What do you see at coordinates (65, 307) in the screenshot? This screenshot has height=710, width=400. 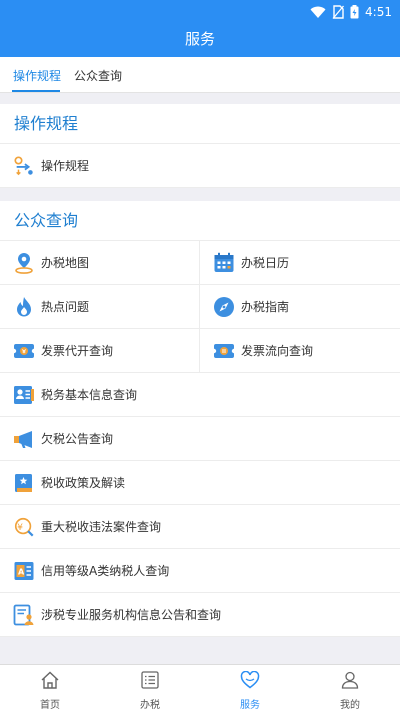 I see `item-label: 热点问题` at bounding box center [65, 307].